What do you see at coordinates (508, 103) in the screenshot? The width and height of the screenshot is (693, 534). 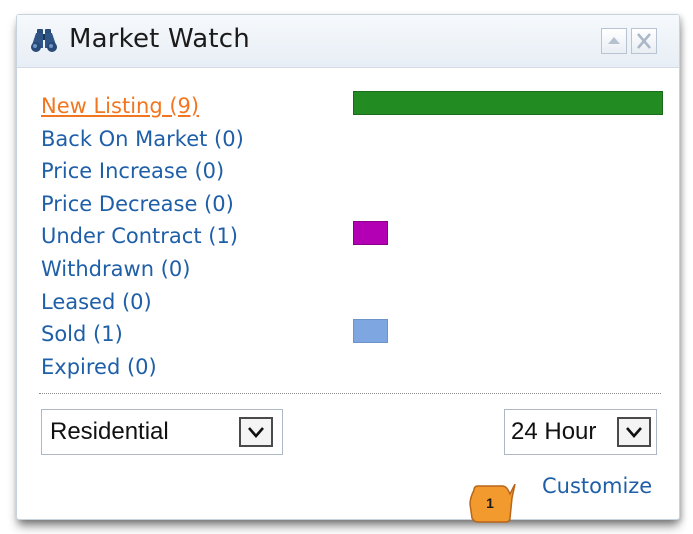 I see `bar-new-listing` at bounding box center [508, 103].